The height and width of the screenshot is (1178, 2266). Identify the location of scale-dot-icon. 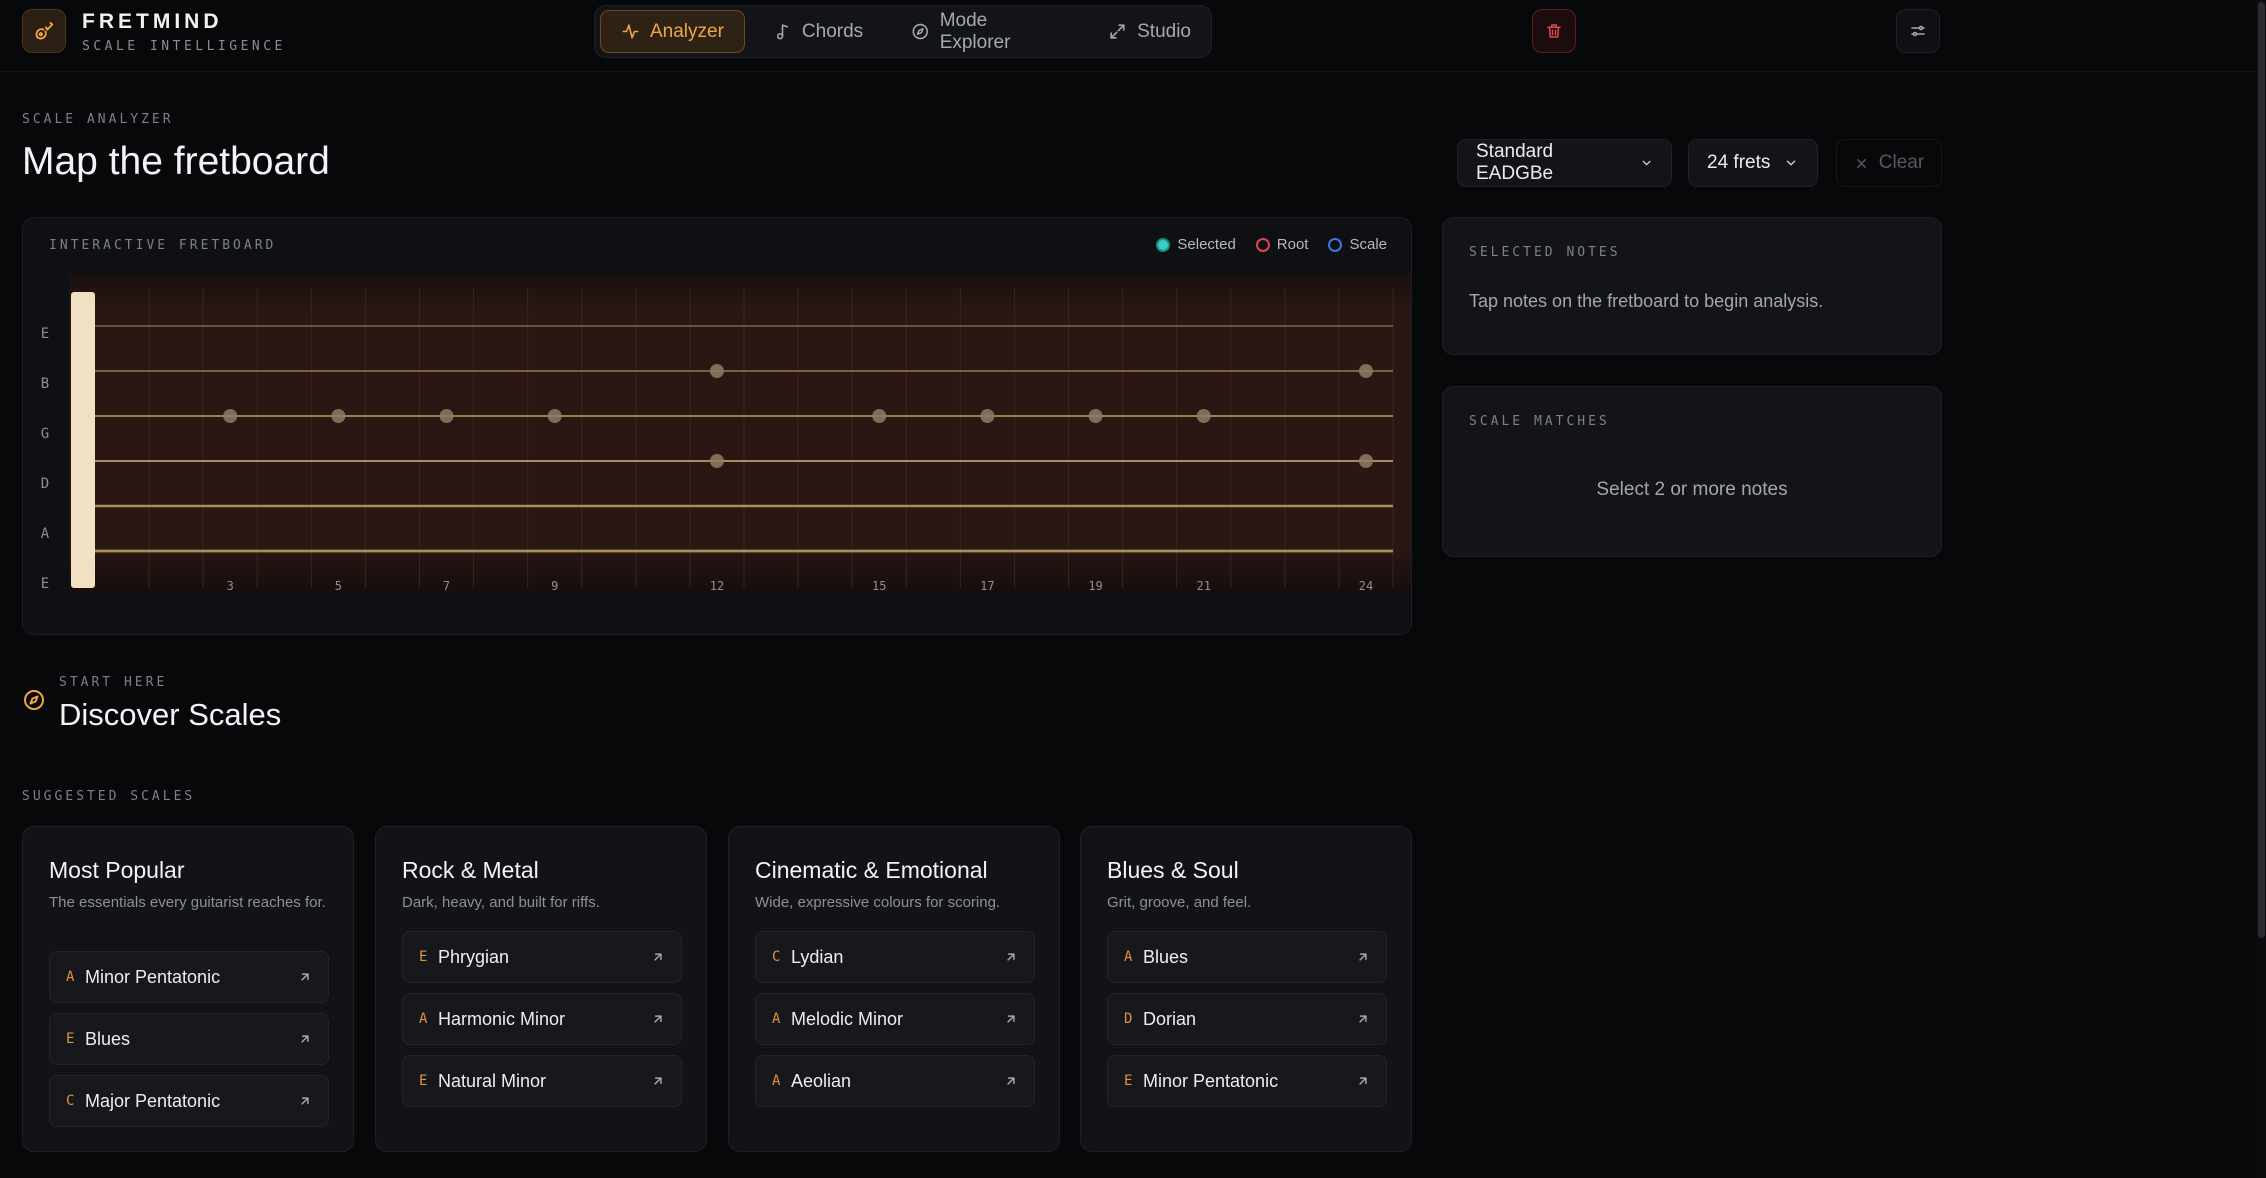
(1335, 244).